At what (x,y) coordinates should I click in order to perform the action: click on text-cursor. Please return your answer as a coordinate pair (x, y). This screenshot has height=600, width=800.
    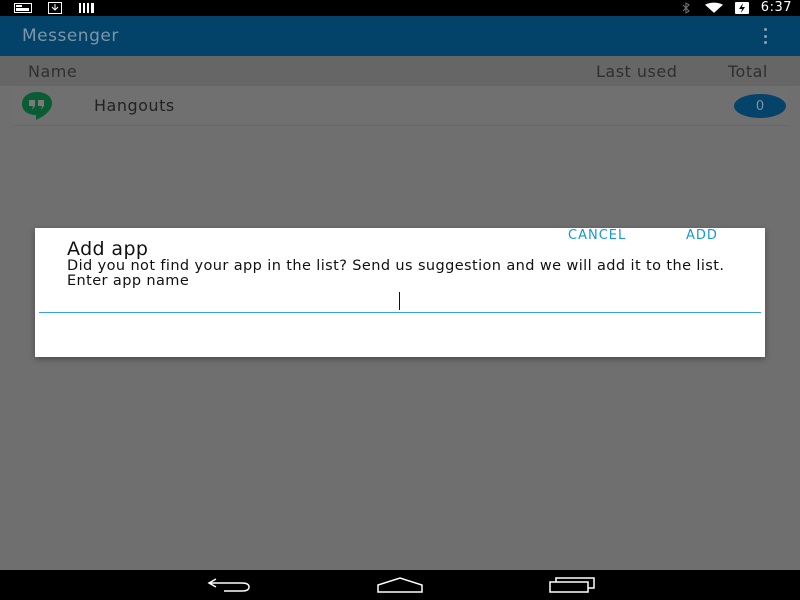
    Looking at the image, I should click on (399, 301).